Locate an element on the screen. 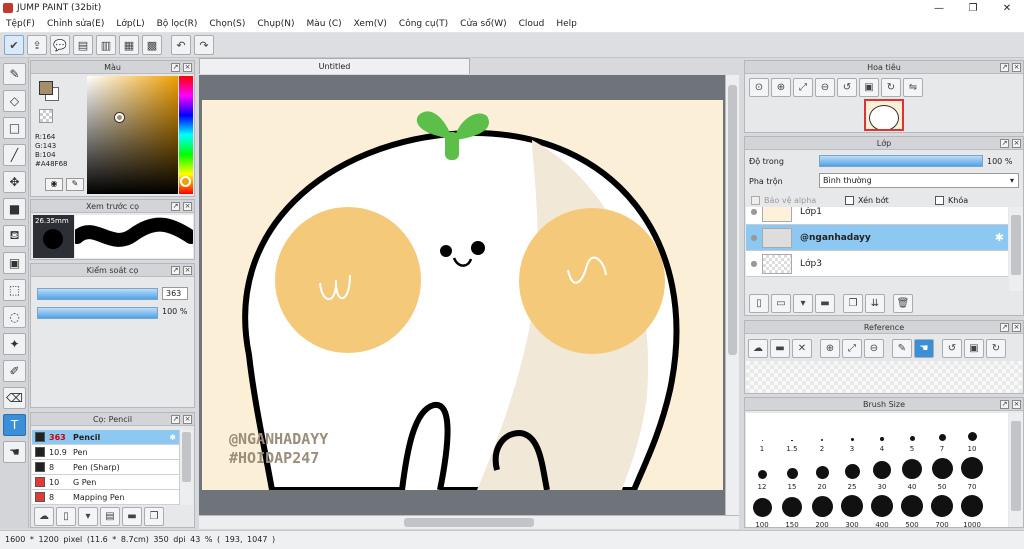 This screenshot has width=1024, height=549. blend-mode-select: Bình thường ▾ is located at coordinates (919, 180).